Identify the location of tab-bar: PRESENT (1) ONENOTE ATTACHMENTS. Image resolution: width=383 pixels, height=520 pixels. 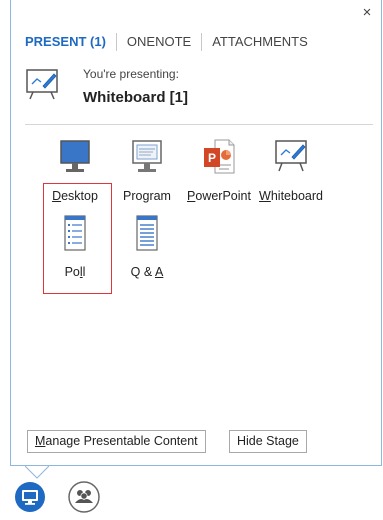
(171, 42).